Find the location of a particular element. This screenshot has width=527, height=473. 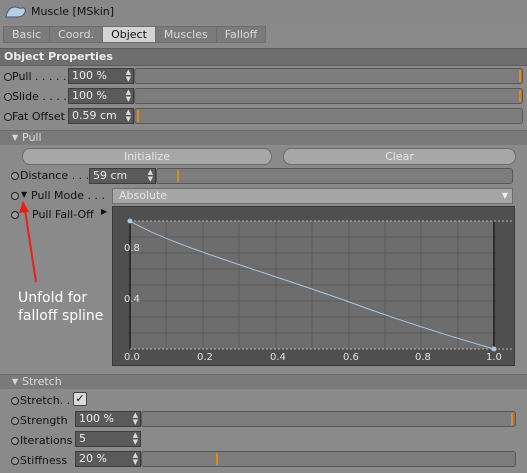

pull-slider-handle is located at coordinates (520, 76).